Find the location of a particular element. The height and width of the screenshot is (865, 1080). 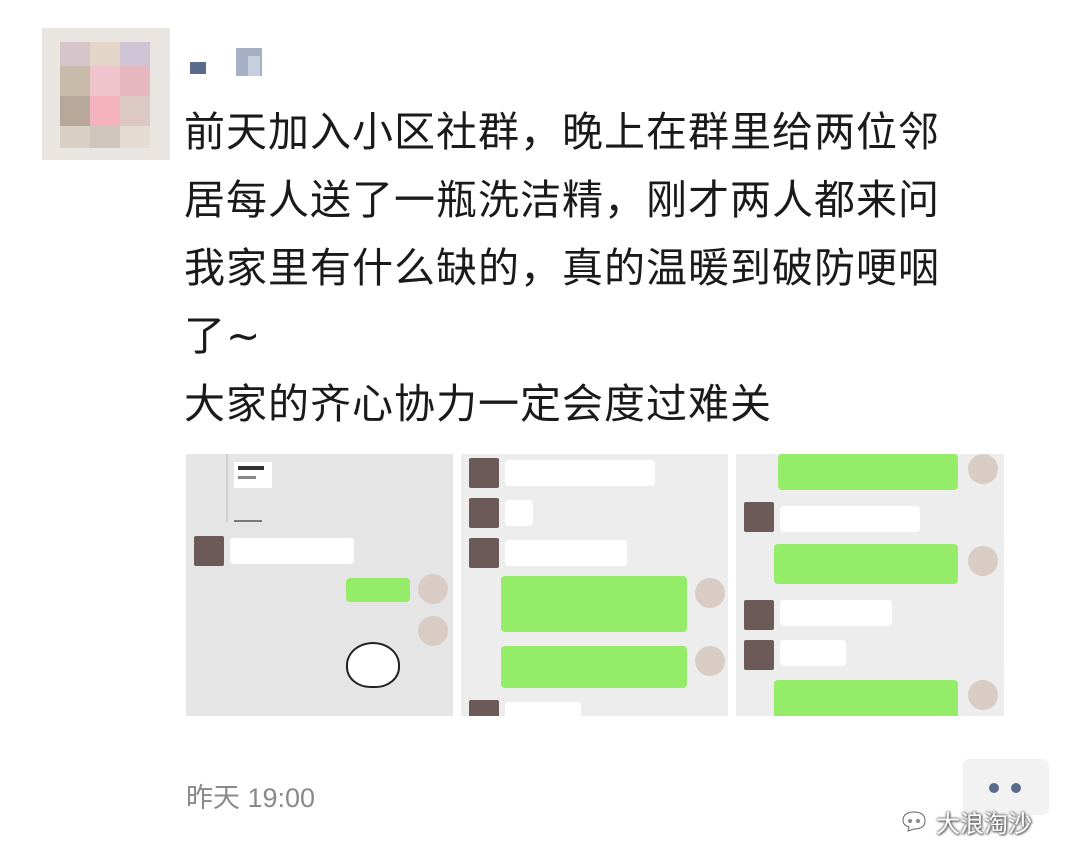

wechat-channel-icon is located at coordinates (914, 821).